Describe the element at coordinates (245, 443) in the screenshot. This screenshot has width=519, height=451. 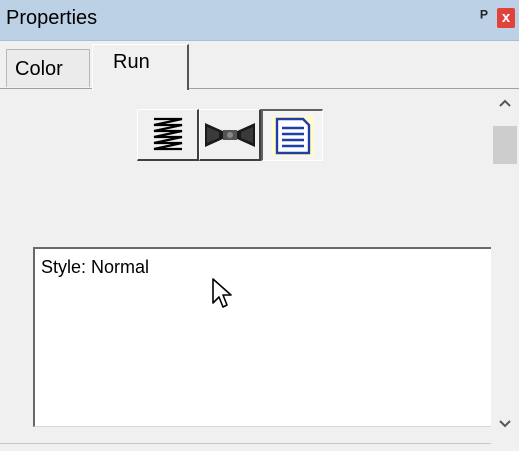
I see `bottom-divider` at that location.